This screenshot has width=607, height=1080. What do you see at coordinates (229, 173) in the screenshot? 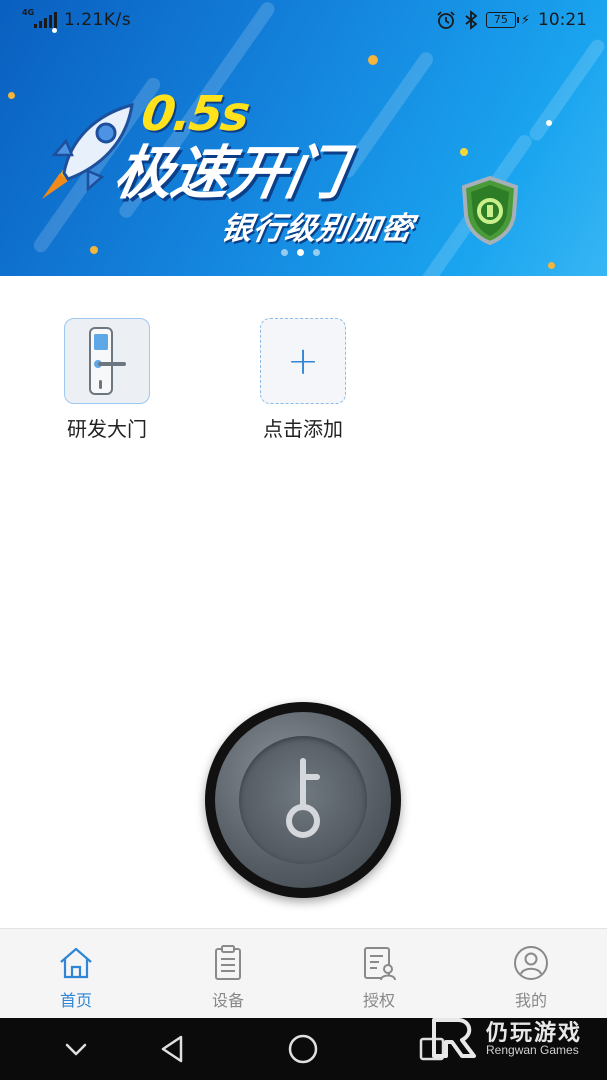
I see `banner-title: 极速开门` at bounding box center [229, 173].